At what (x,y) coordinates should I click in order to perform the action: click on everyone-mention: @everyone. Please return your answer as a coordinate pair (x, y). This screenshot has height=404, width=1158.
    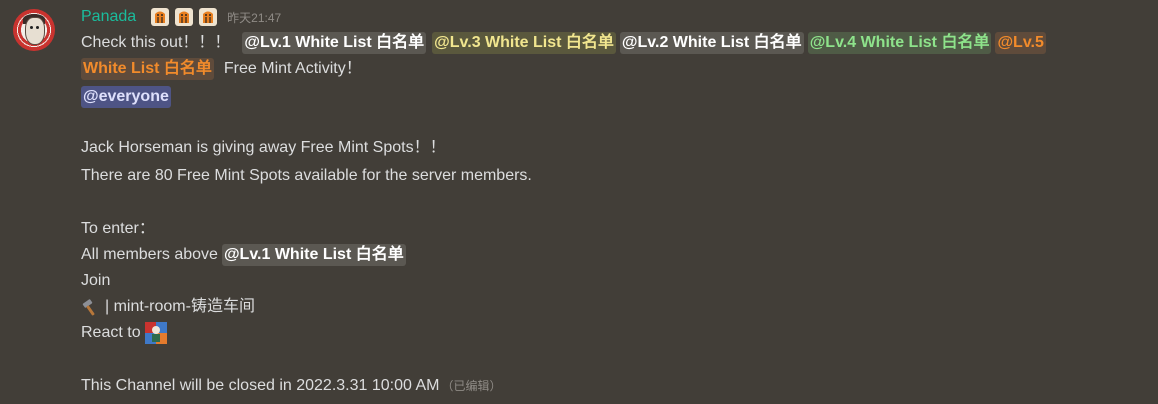
    Looking at the image, I should click on (126, 97).